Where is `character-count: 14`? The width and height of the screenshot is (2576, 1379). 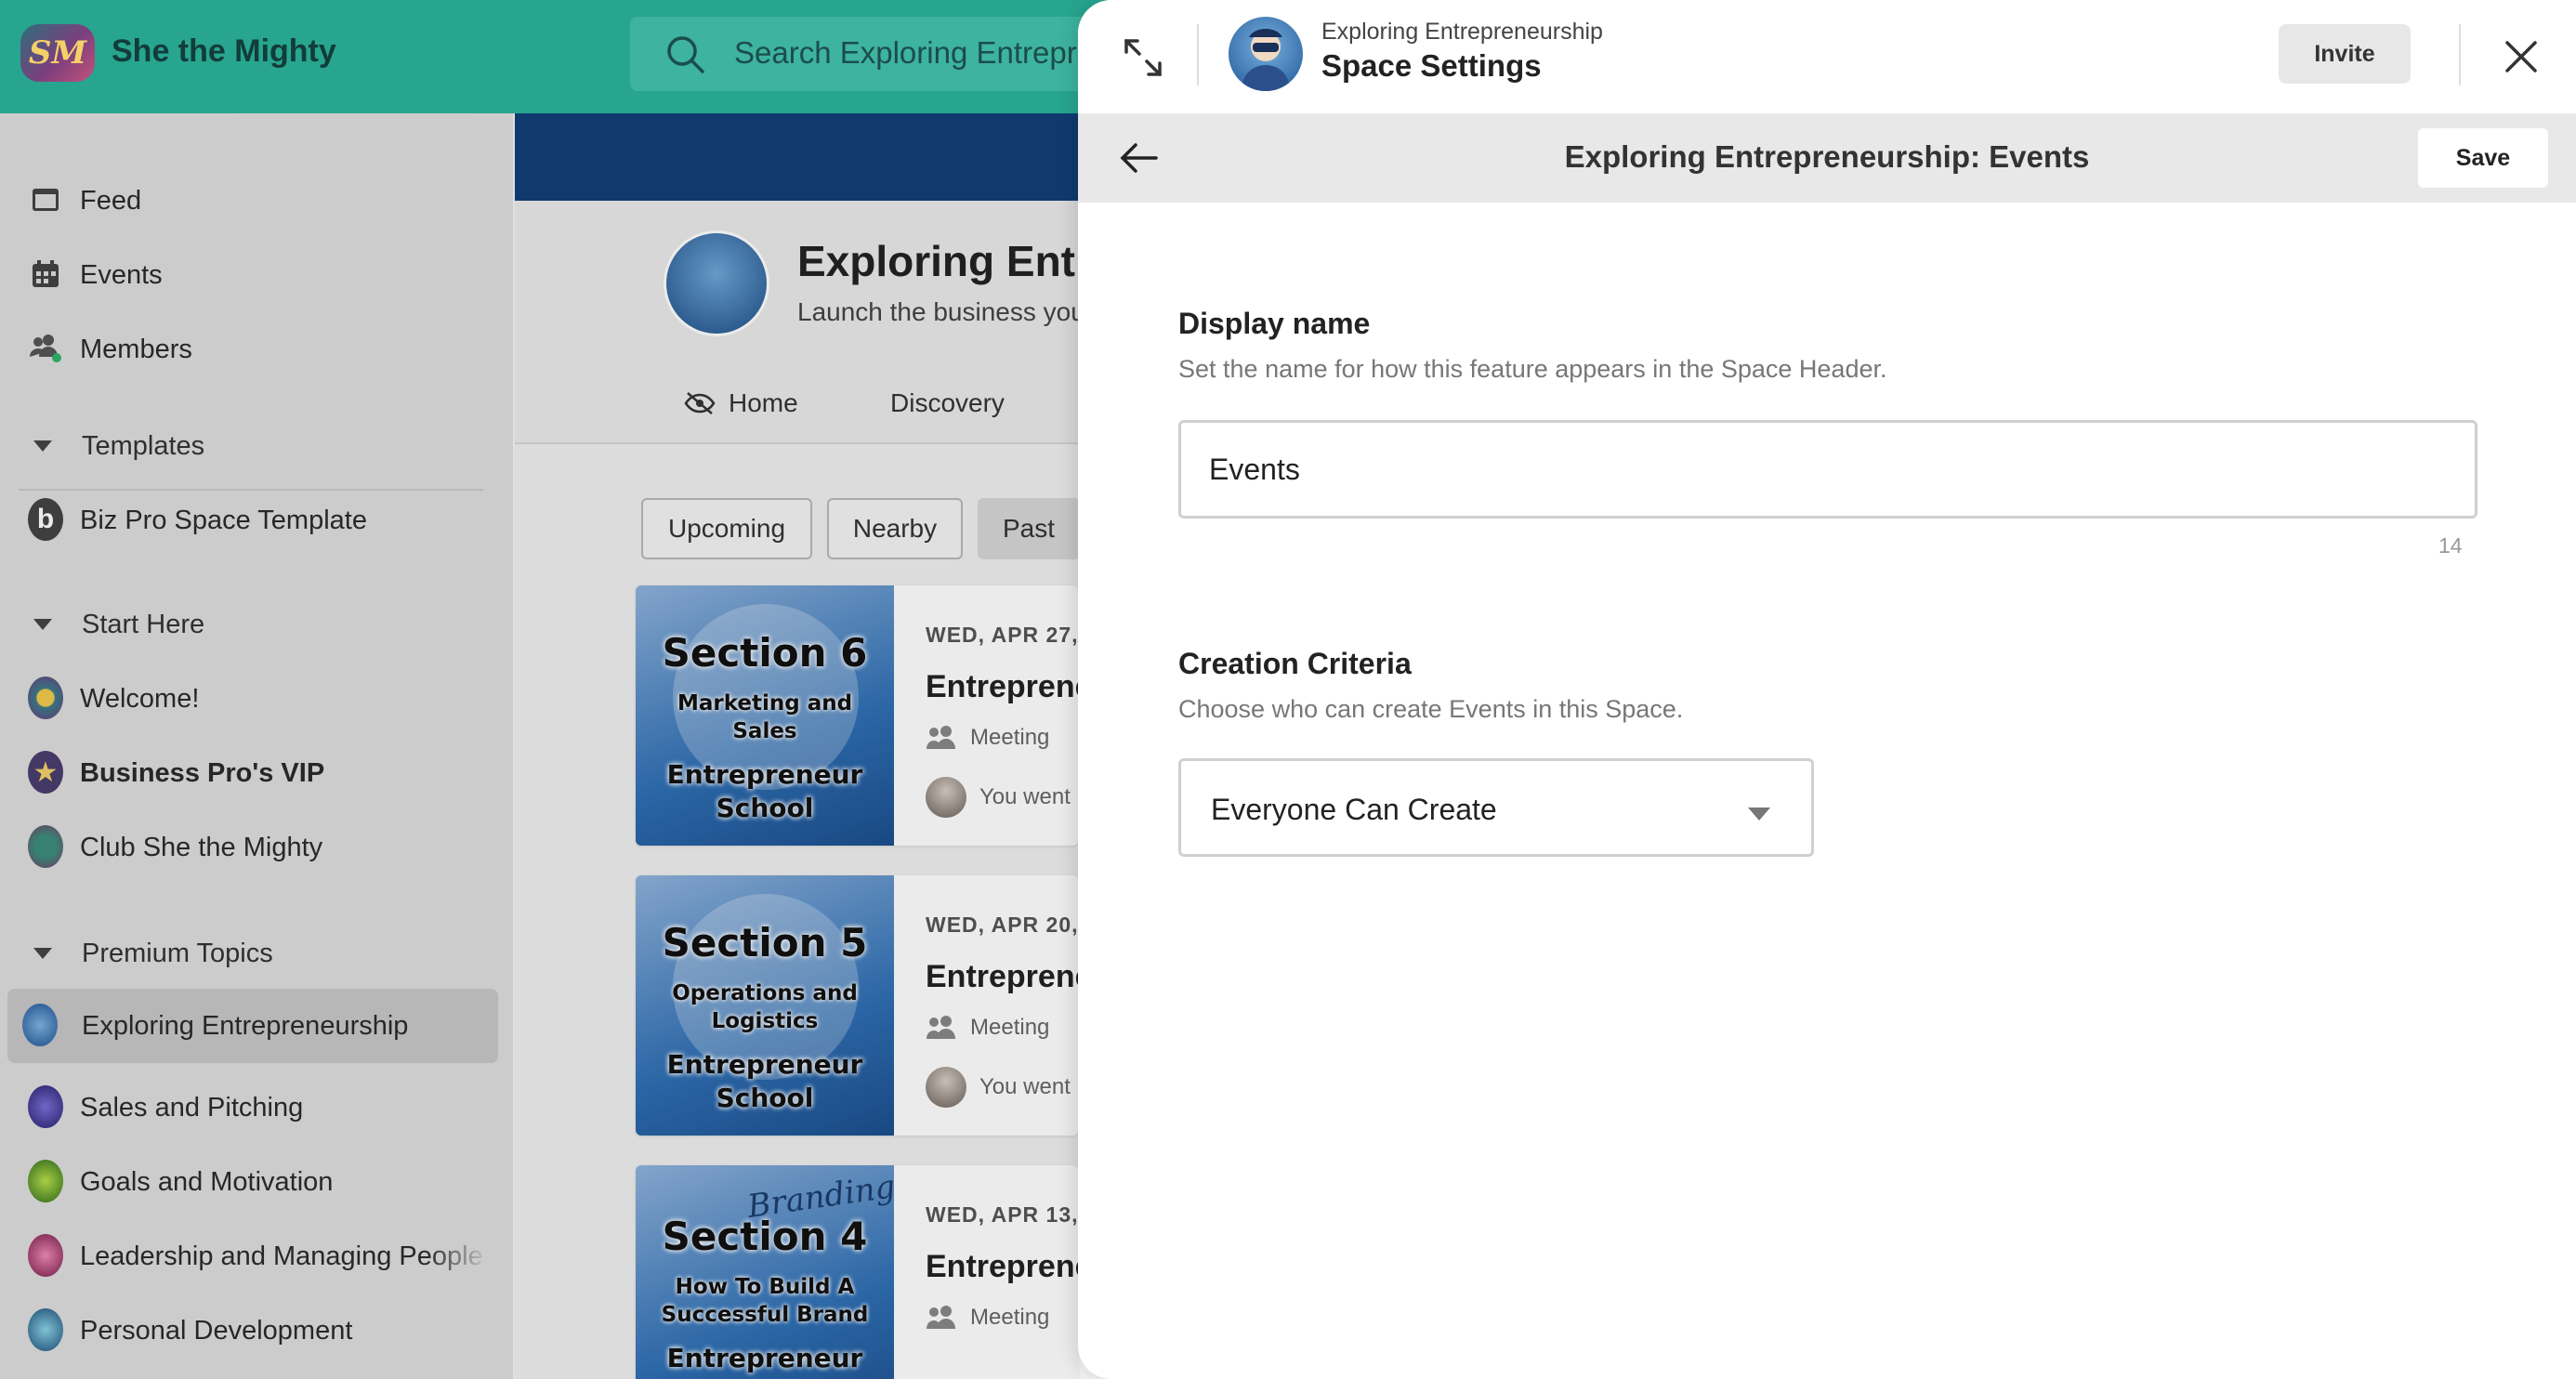
character-count: 14 is located at coordinates (2450, 545).